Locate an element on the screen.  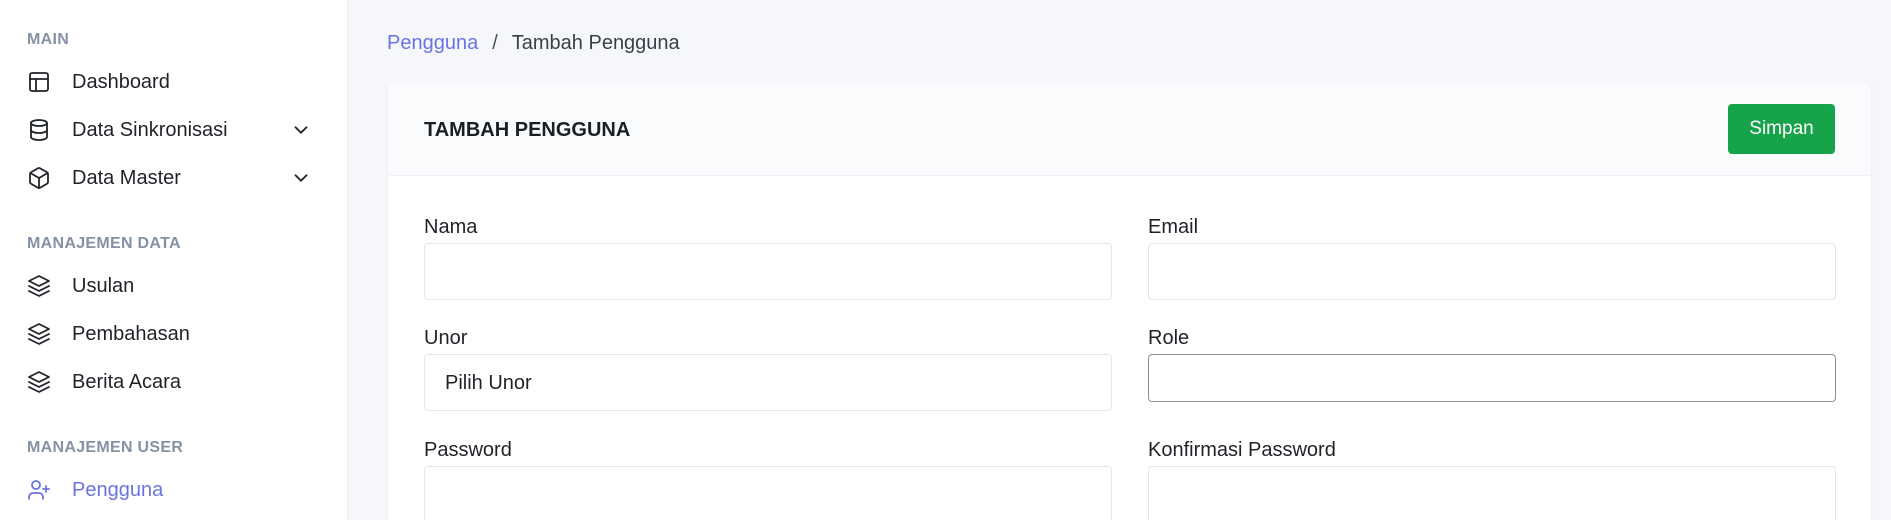
breadcrumb-current: Tambah Pengguna is located at coordinates (595, 43).